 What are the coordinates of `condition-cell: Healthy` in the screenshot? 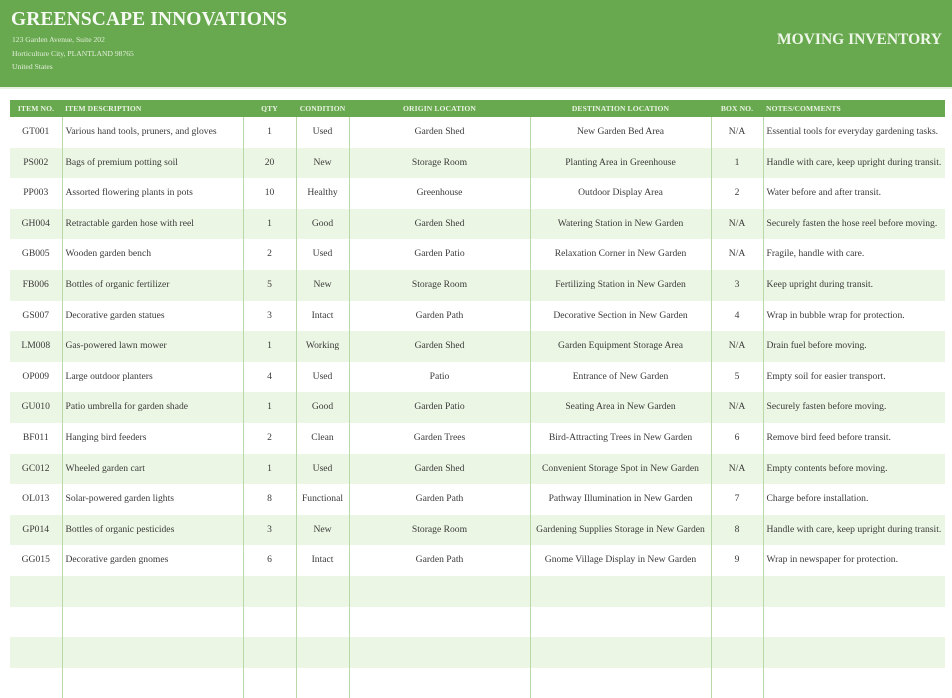 It's located at (322, 193).